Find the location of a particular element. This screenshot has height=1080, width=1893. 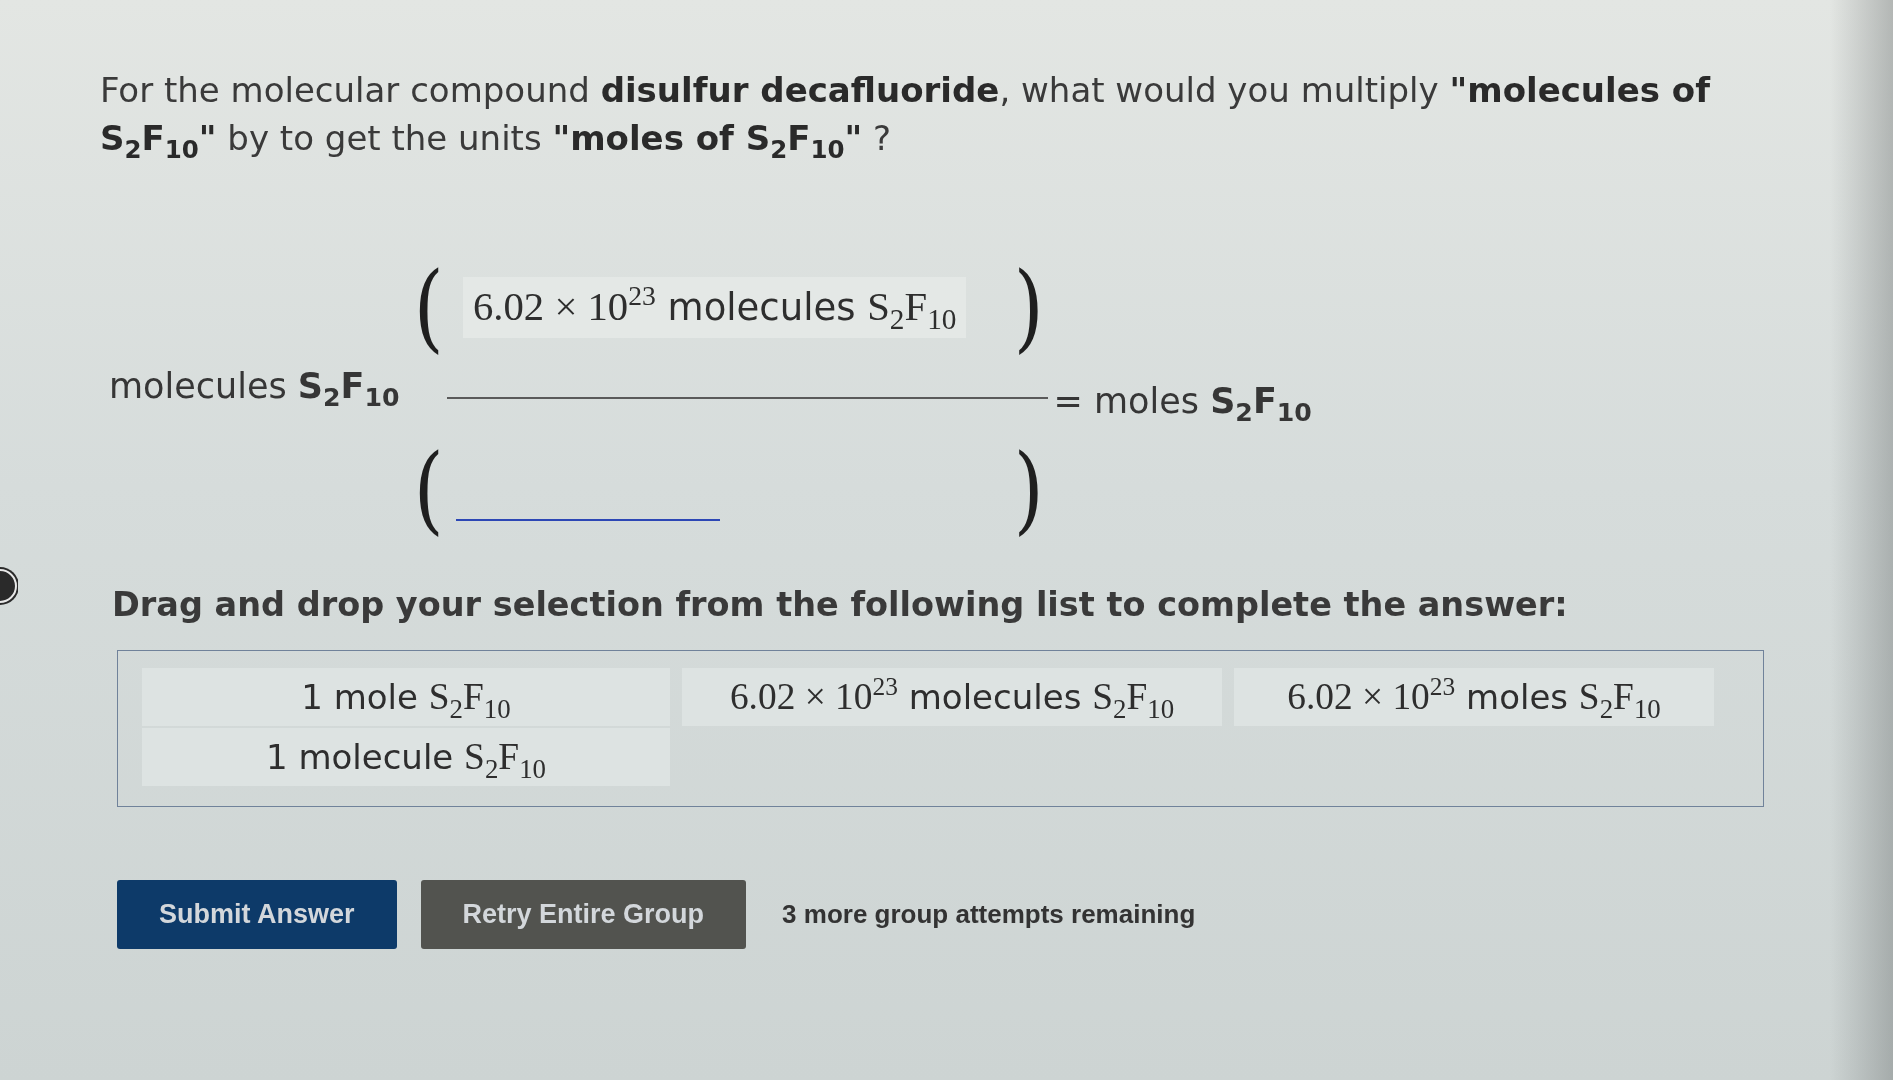

instruction-text: Drag and drop your selection from the following list to complete the answer: is located at coordinates (840, 605).